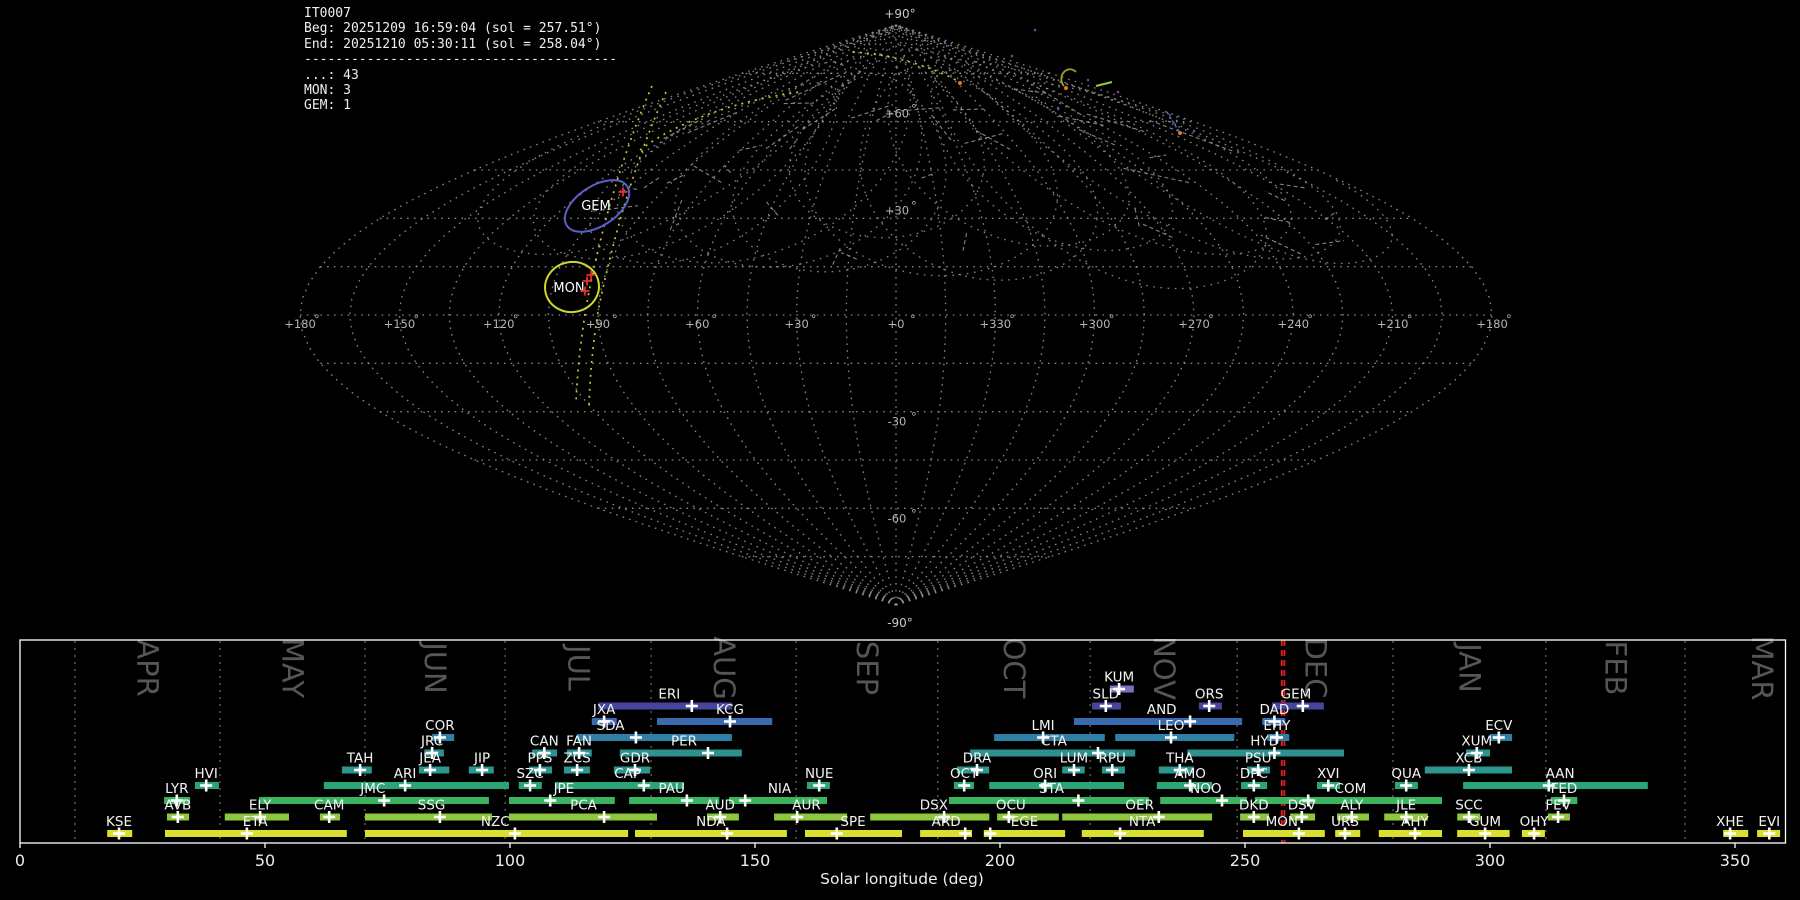 Image resolution: width=1800 pixels, height=900 pixels. Describe the element at coordinates (1119, 678) in the screenshot. I see `shower-label-KUM: KUM` at that location.